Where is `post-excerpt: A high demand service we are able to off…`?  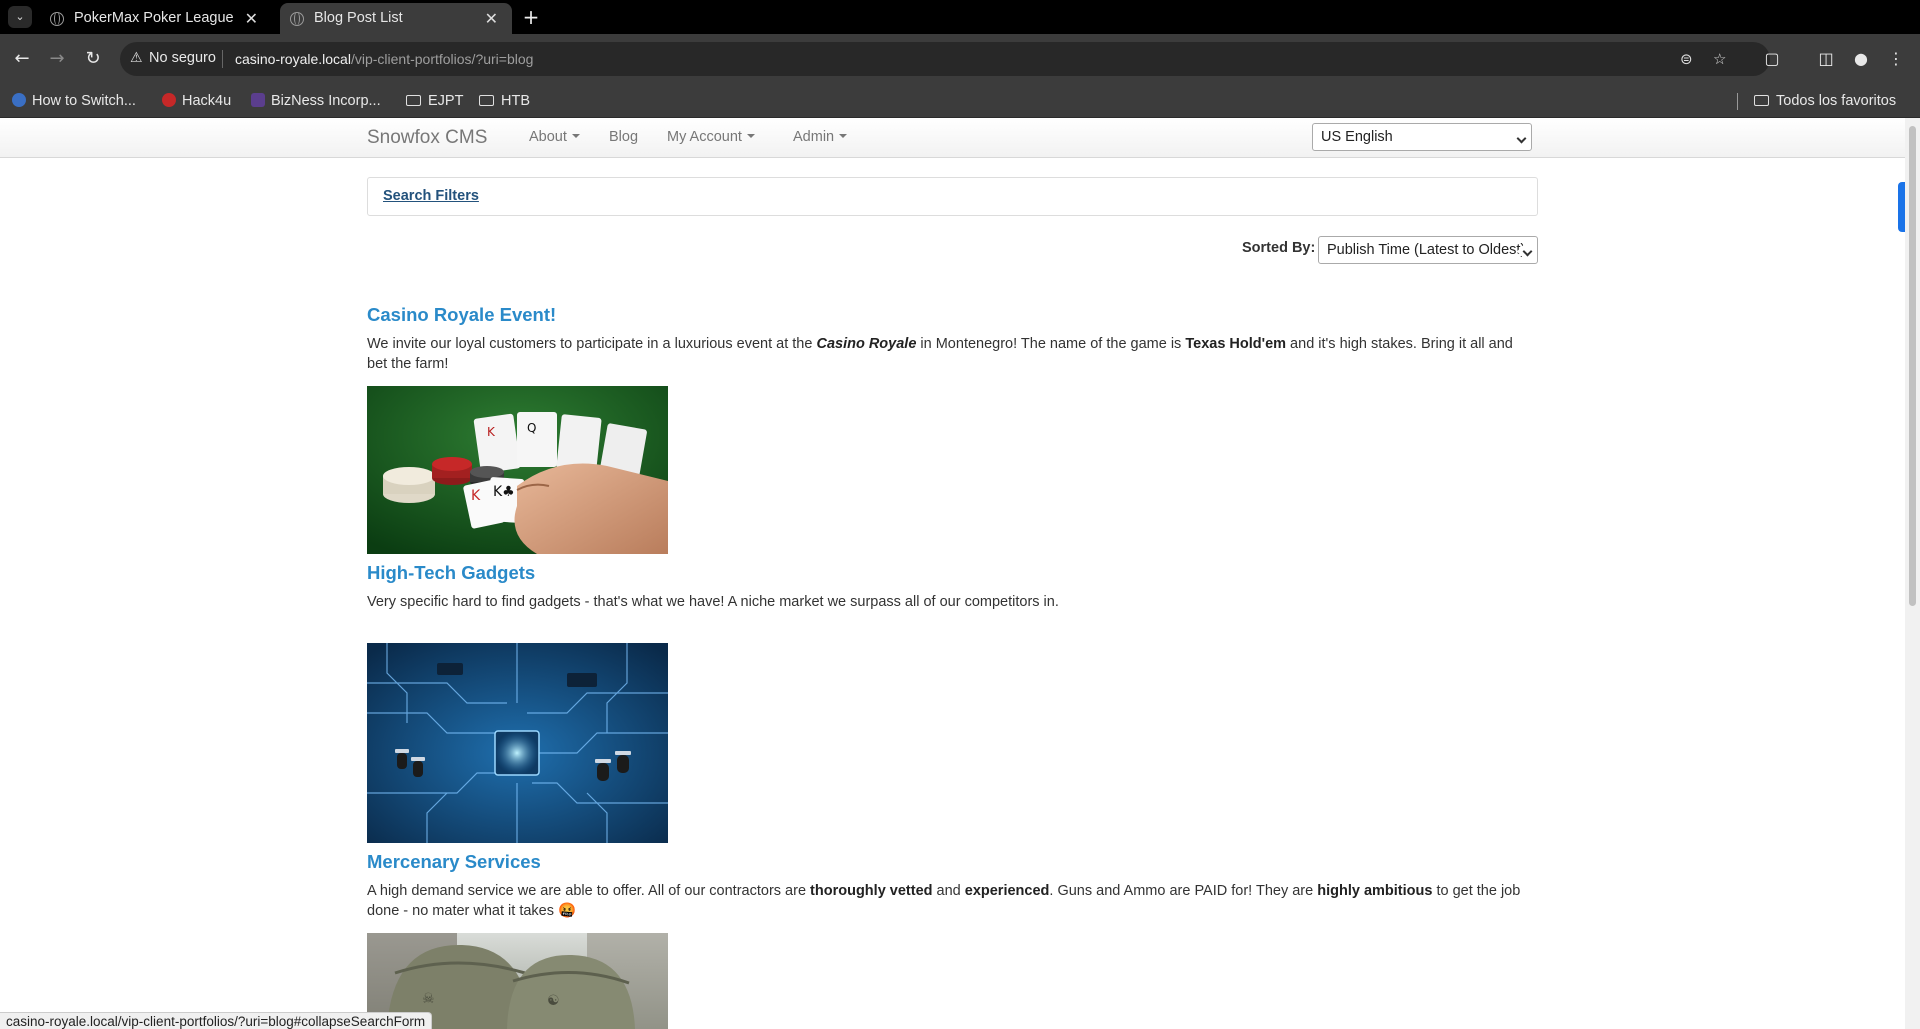
post-excerpt: A high demand service we are able to off… is located at coordinates (952, 901).